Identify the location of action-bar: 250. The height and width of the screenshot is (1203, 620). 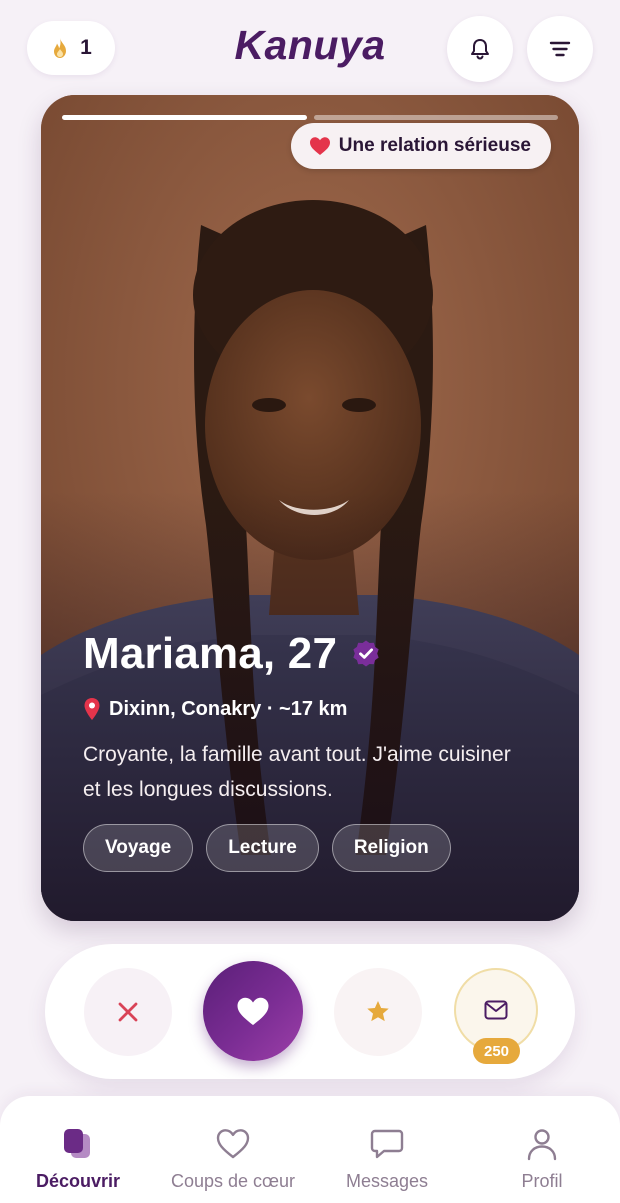
(310, 1011).